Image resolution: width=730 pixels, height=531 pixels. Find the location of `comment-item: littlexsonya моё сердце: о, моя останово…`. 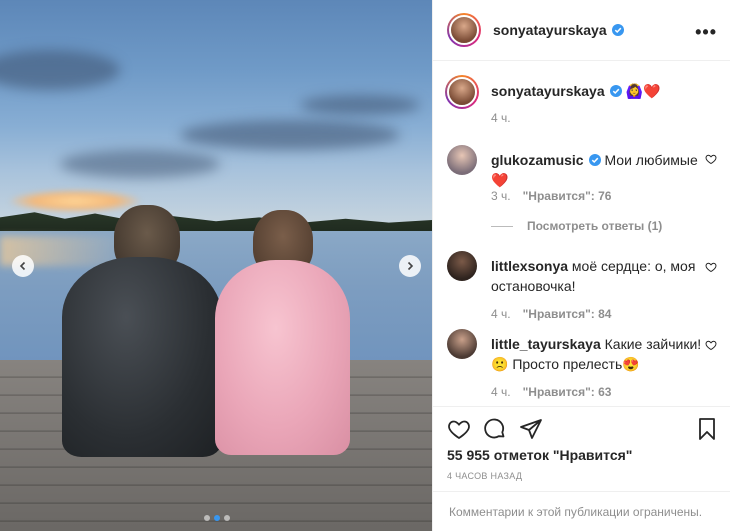

comment-item: littlexsonya моё сердце: о, моя останово… is located at coordinates (585, 286).